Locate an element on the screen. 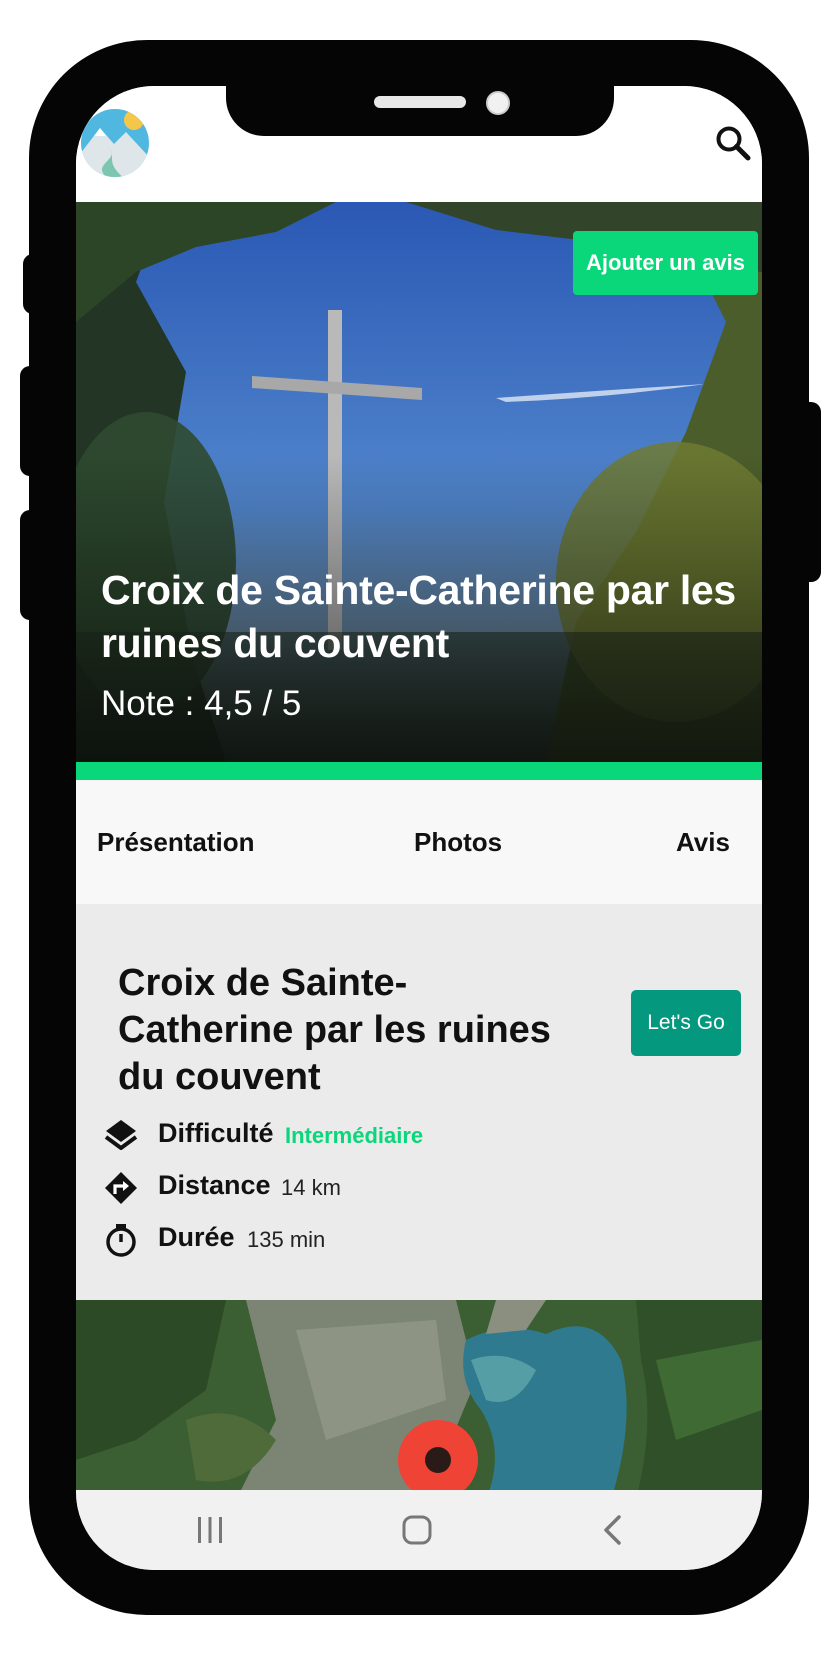  home-icon is located at coordinates (417, 1530).